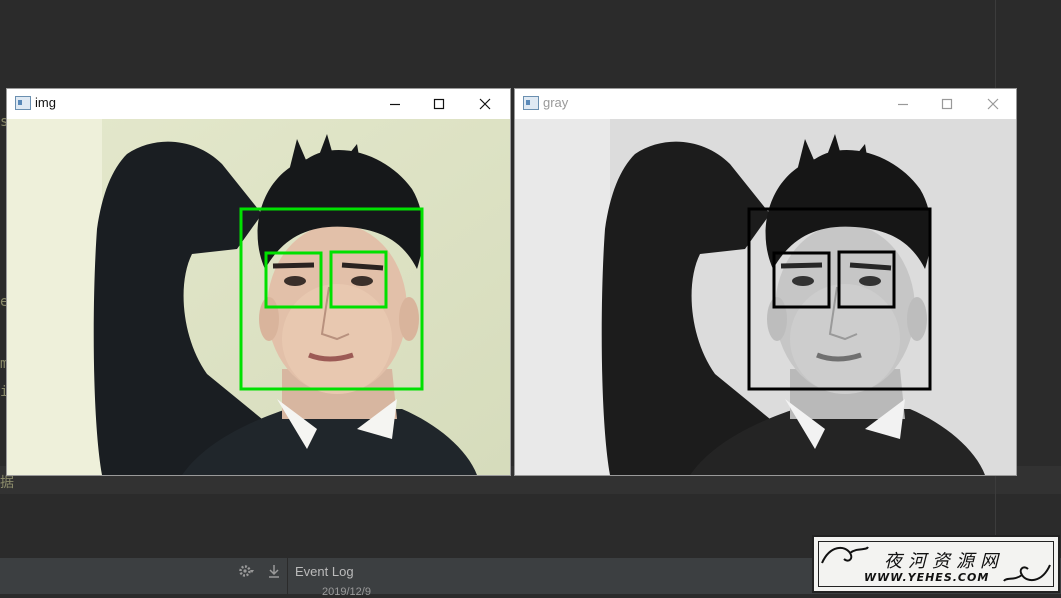 This screenshot has height=598, width=1061. Describe the element at coordinates (324, 571) in the screenshot. I see `event-log-tab: Event Log` at that location.